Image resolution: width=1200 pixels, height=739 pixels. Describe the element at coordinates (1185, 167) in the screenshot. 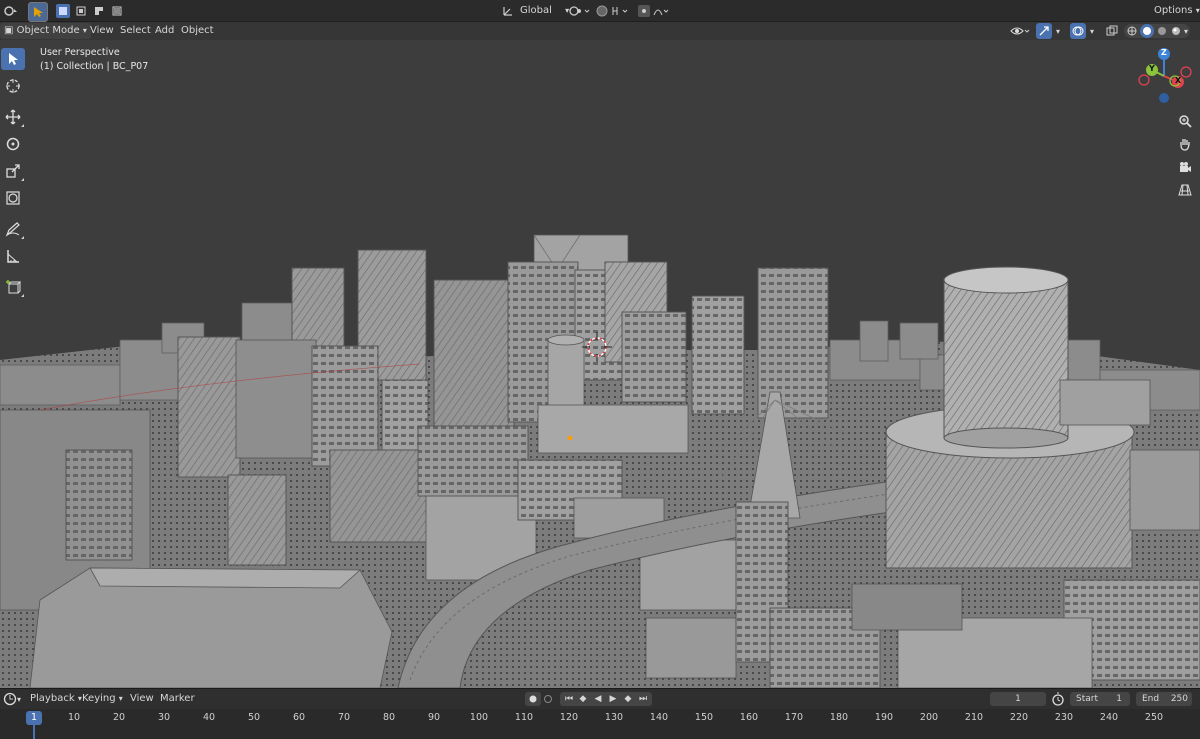

I see `camera-view-icon` at that location.